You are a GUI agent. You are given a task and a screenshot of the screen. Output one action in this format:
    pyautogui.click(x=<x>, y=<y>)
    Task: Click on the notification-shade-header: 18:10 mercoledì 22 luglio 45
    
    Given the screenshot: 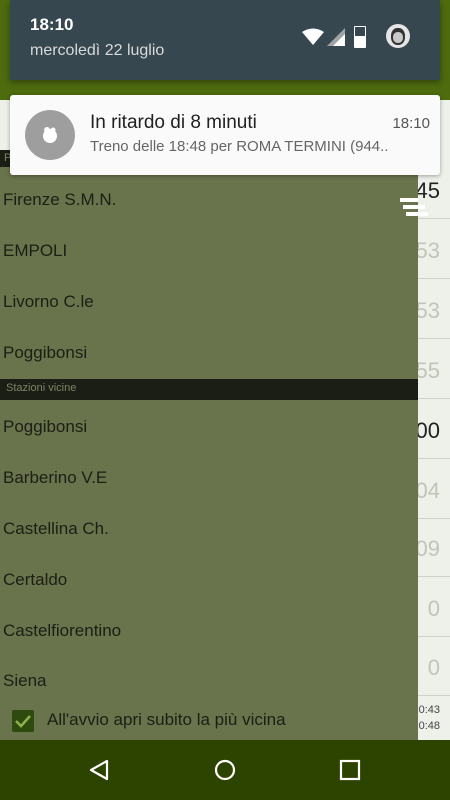 What is the action you would take?
    pyautogui.click(x=225, y=40)
    